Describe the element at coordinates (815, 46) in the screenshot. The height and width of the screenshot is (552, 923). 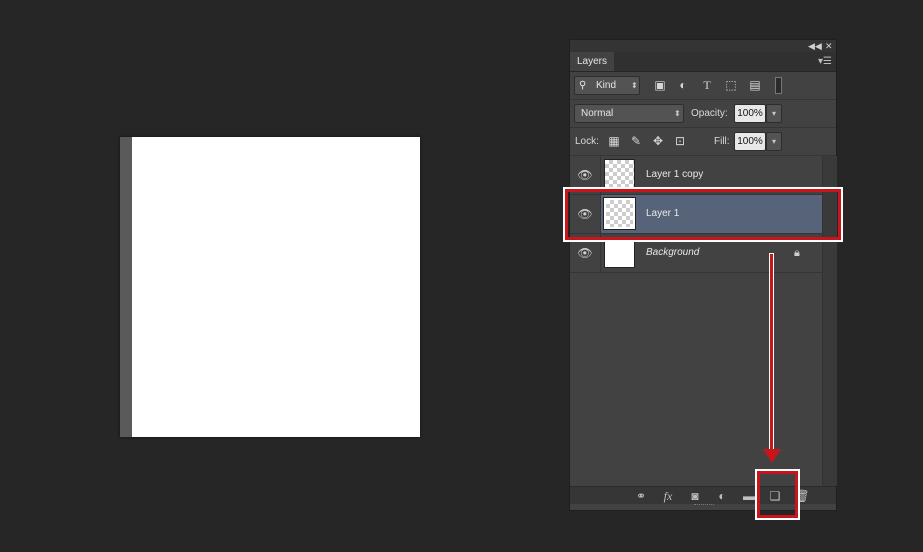
I see `double-chevron-left-icon: ◀◀` at that location.